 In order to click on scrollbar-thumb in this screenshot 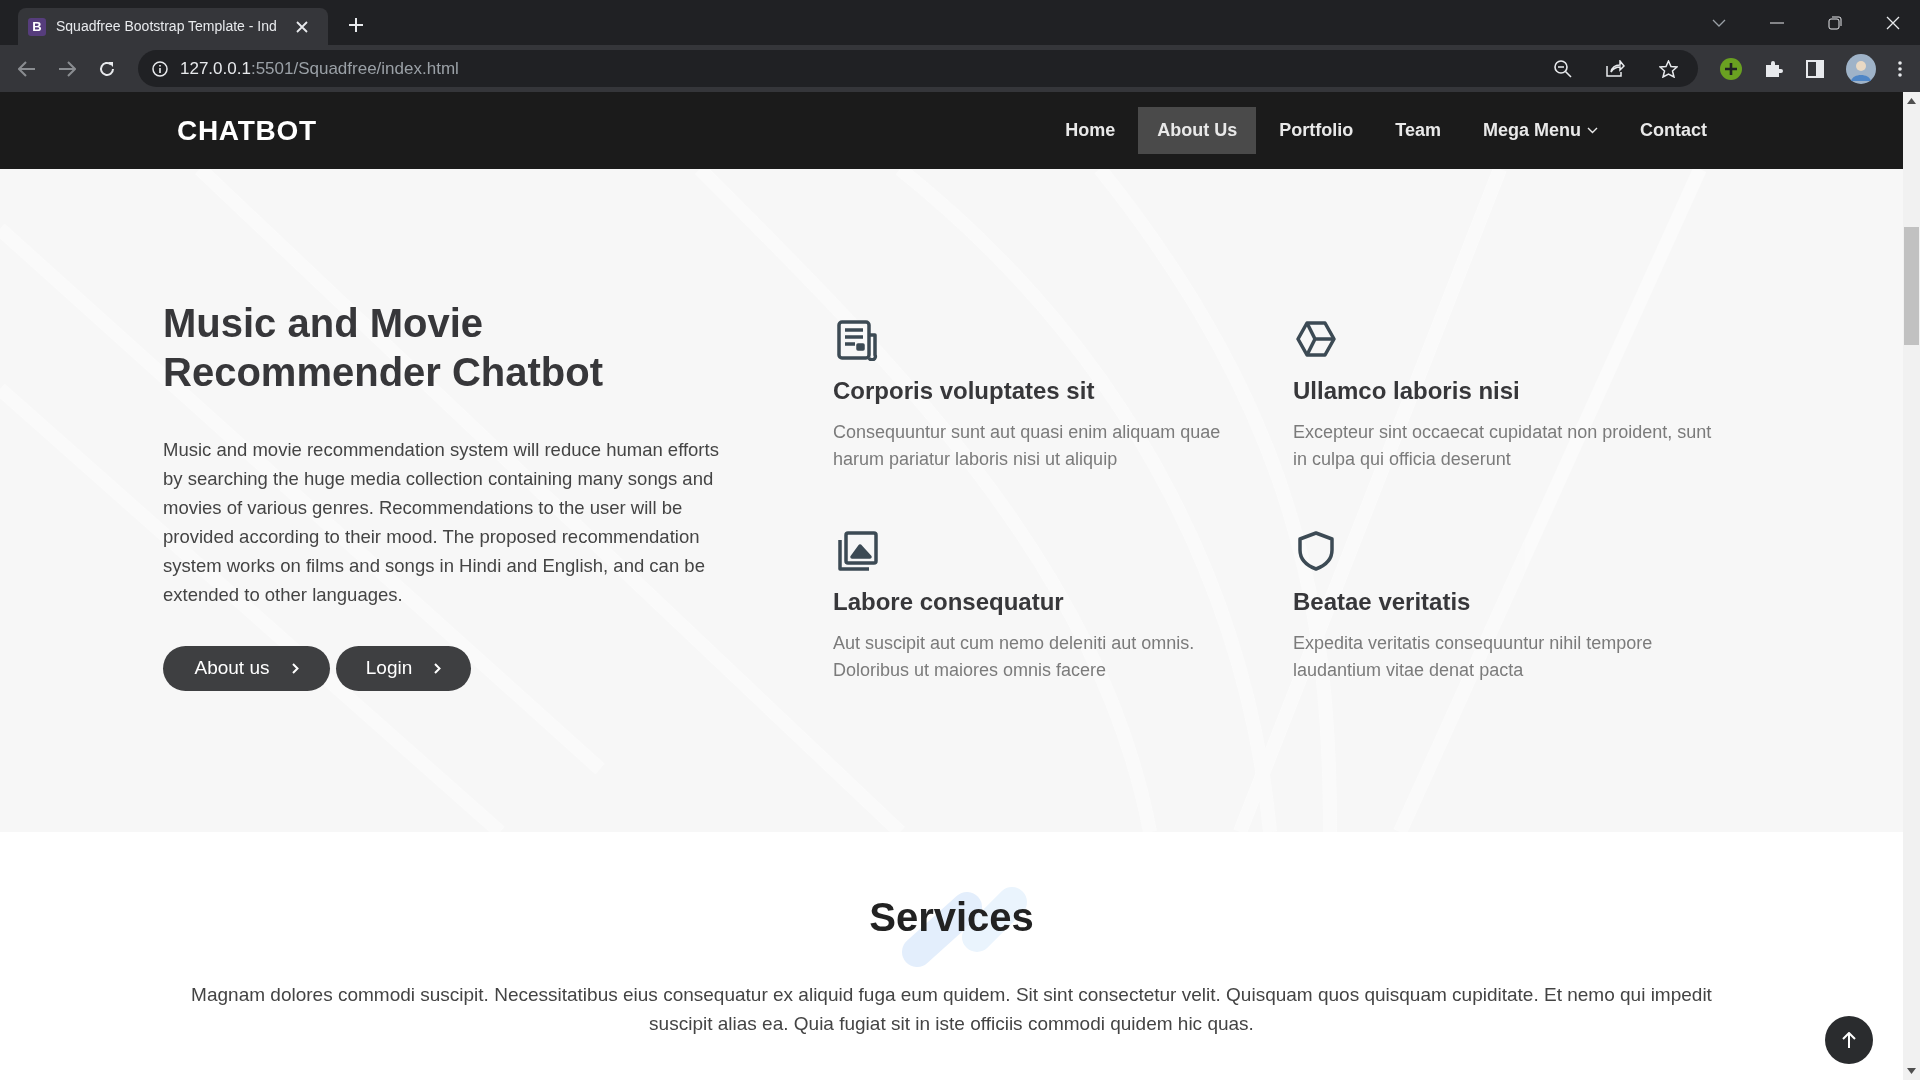, I will do `click(1911, 286)`.